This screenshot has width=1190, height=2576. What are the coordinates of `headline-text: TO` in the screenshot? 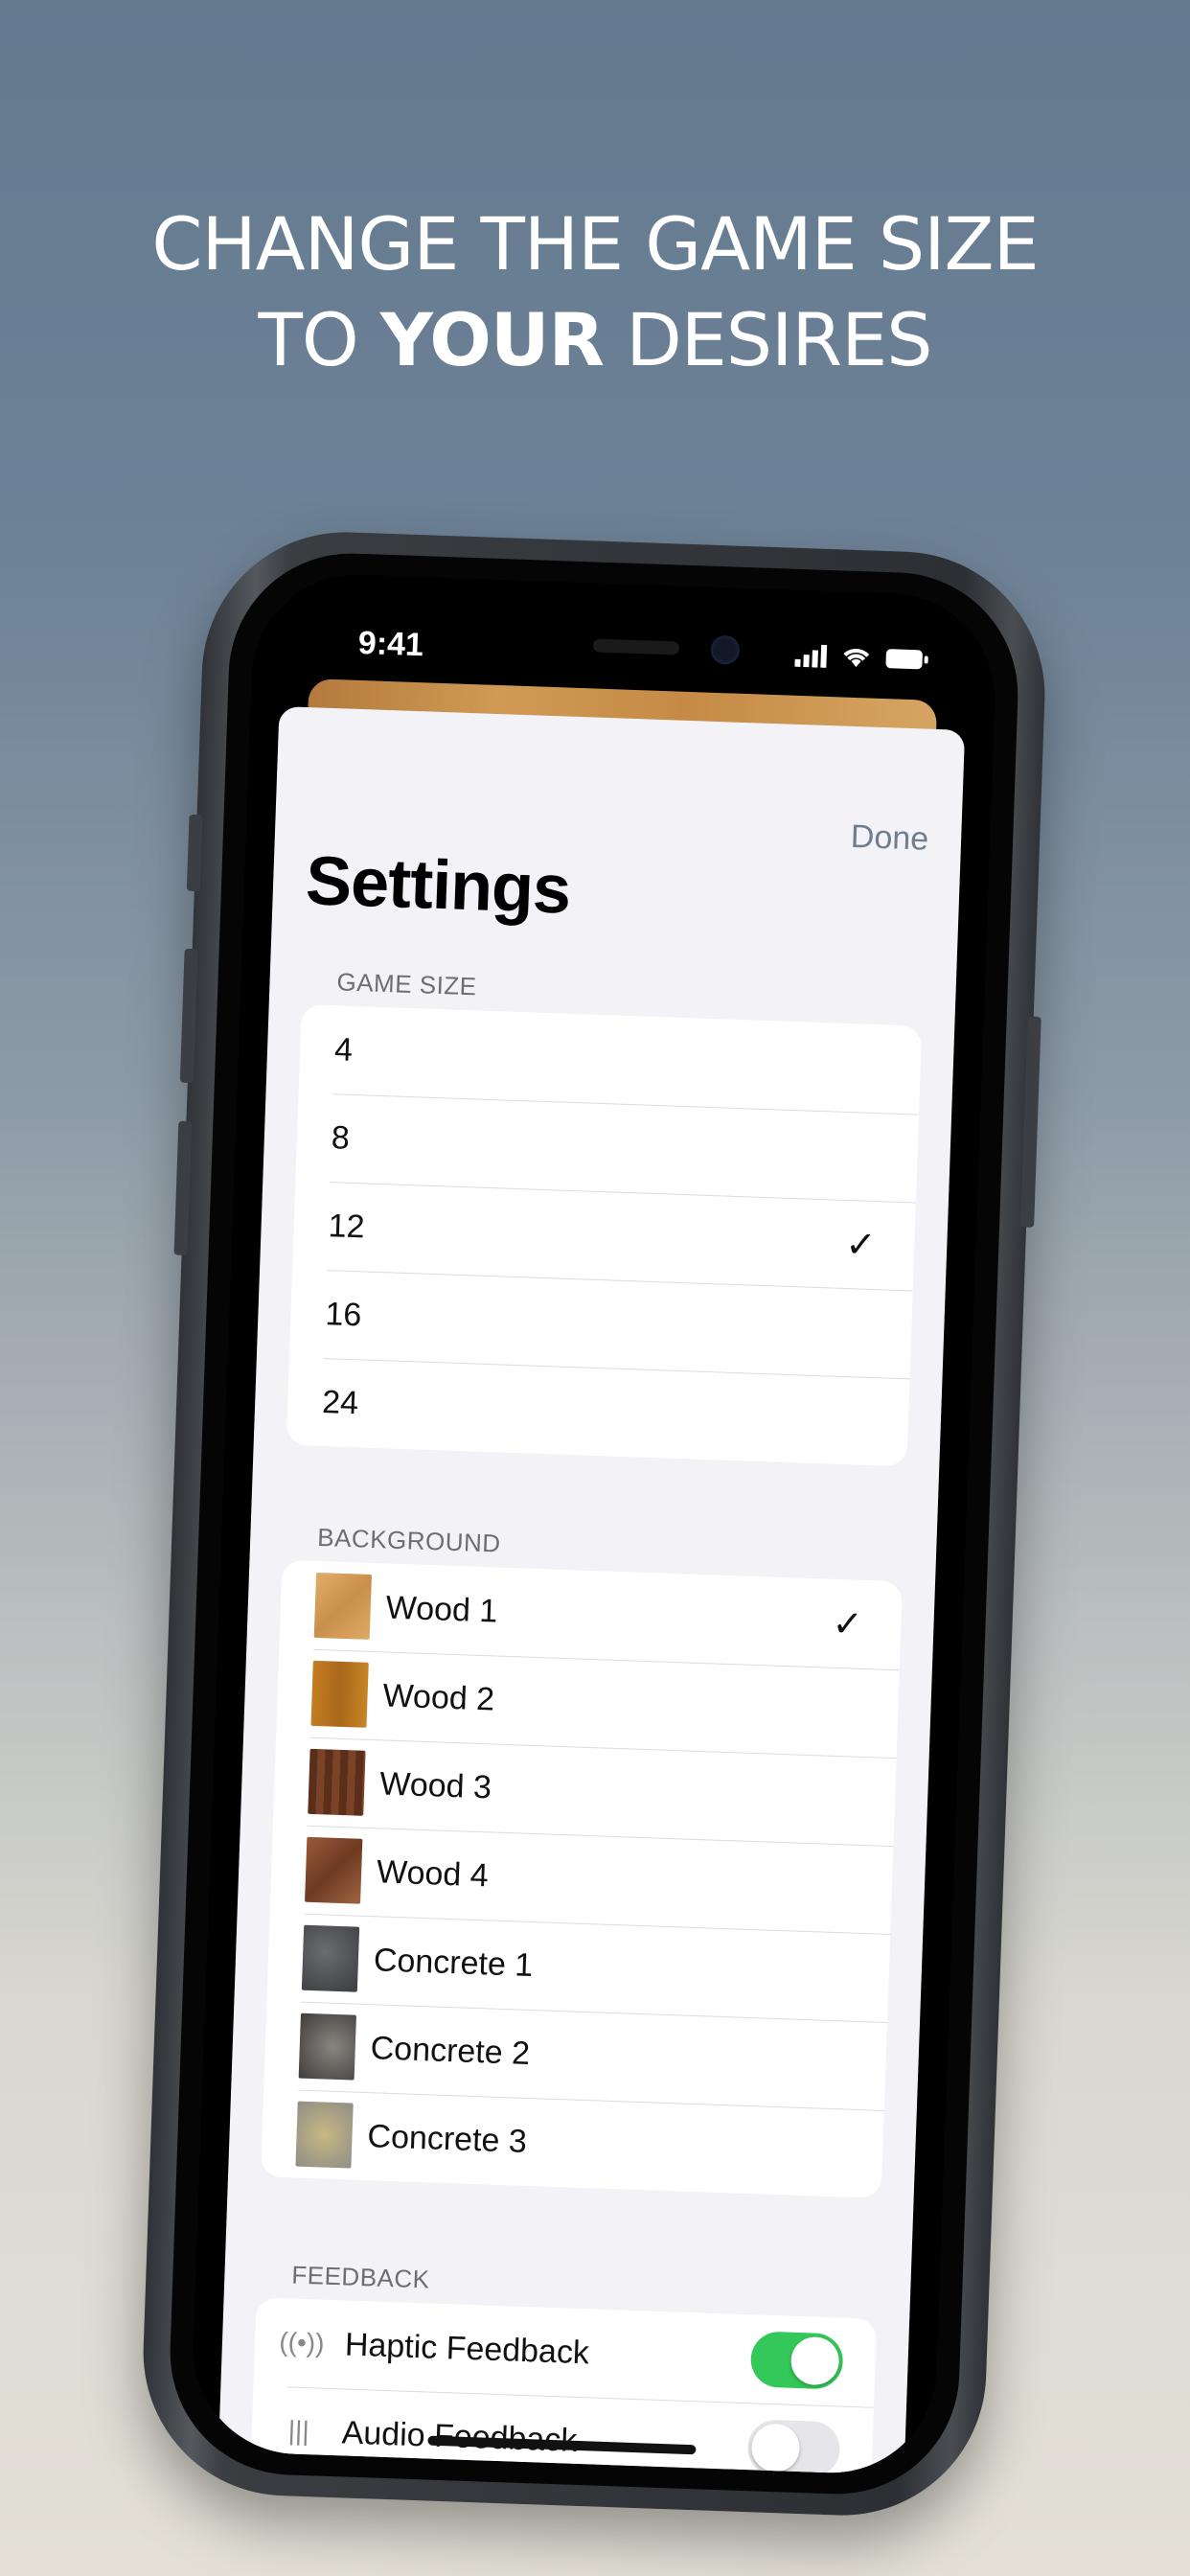 It's located at (319, 339).